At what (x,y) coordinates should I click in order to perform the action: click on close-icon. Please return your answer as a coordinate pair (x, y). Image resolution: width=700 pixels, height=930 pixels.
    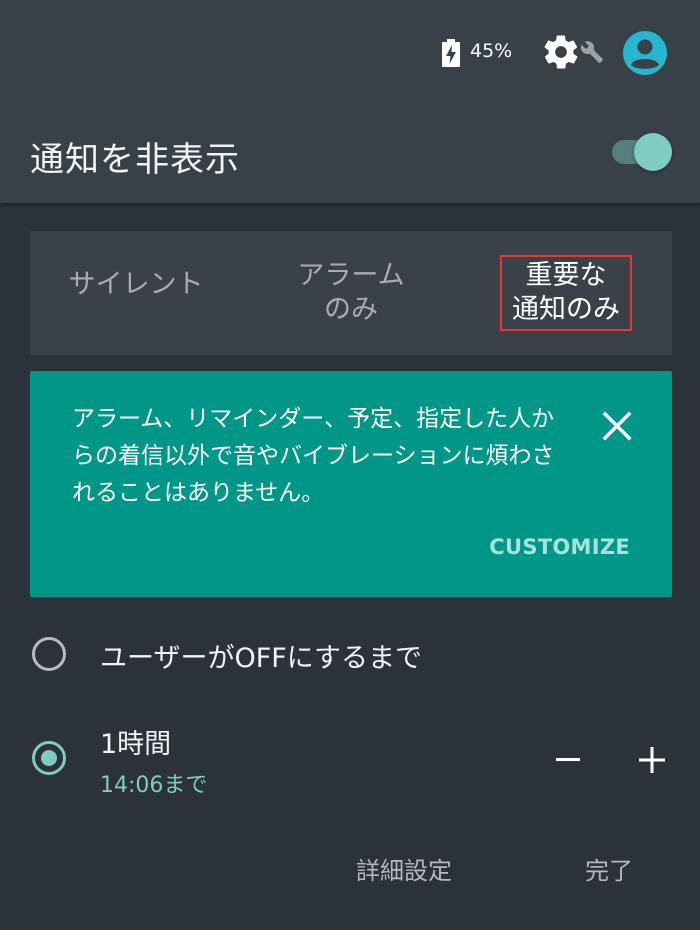
    Looking at the image, I should click on (617, 426).